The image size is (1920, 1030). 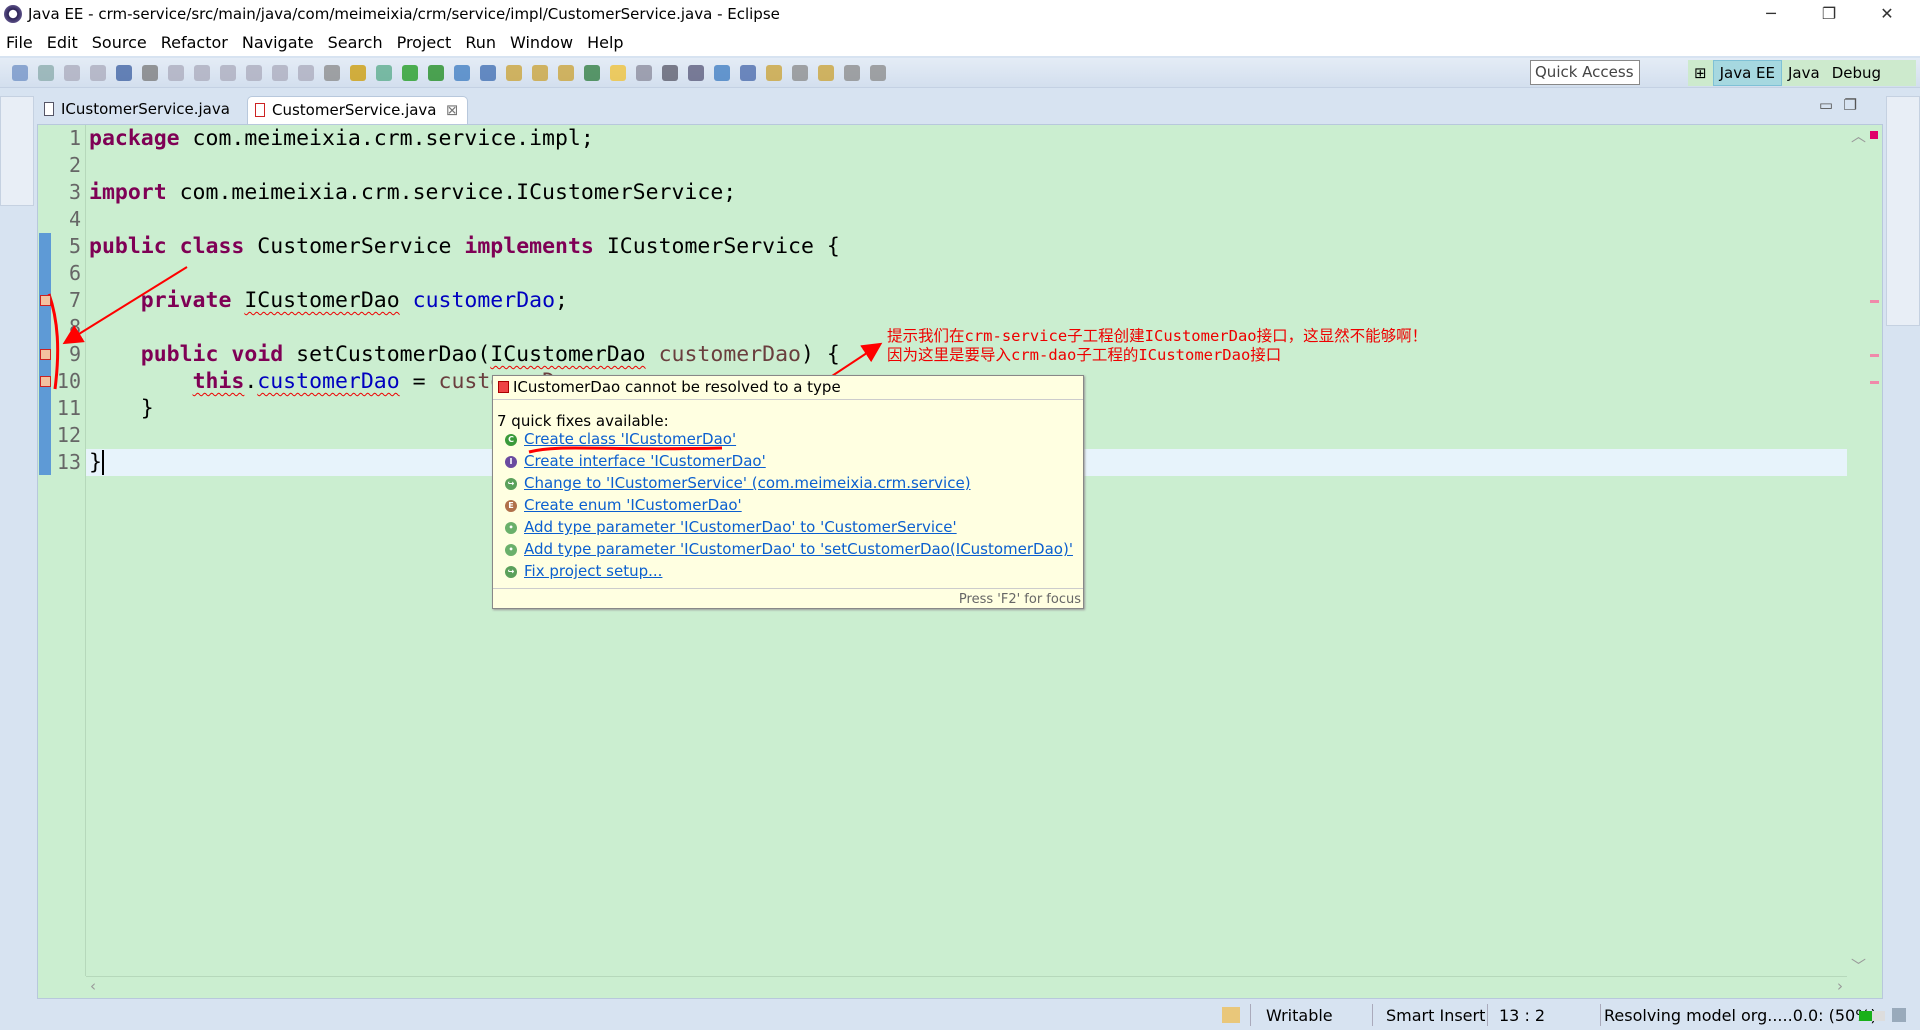 I want to click on error-summary-icon, so click(x=1874, y=135).